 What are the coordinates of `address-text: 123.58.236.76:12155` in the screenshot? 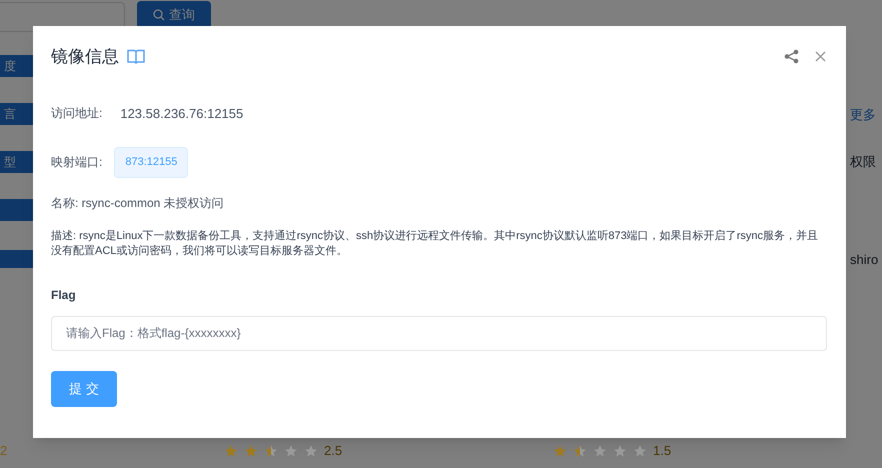 It's located at (182, 113).